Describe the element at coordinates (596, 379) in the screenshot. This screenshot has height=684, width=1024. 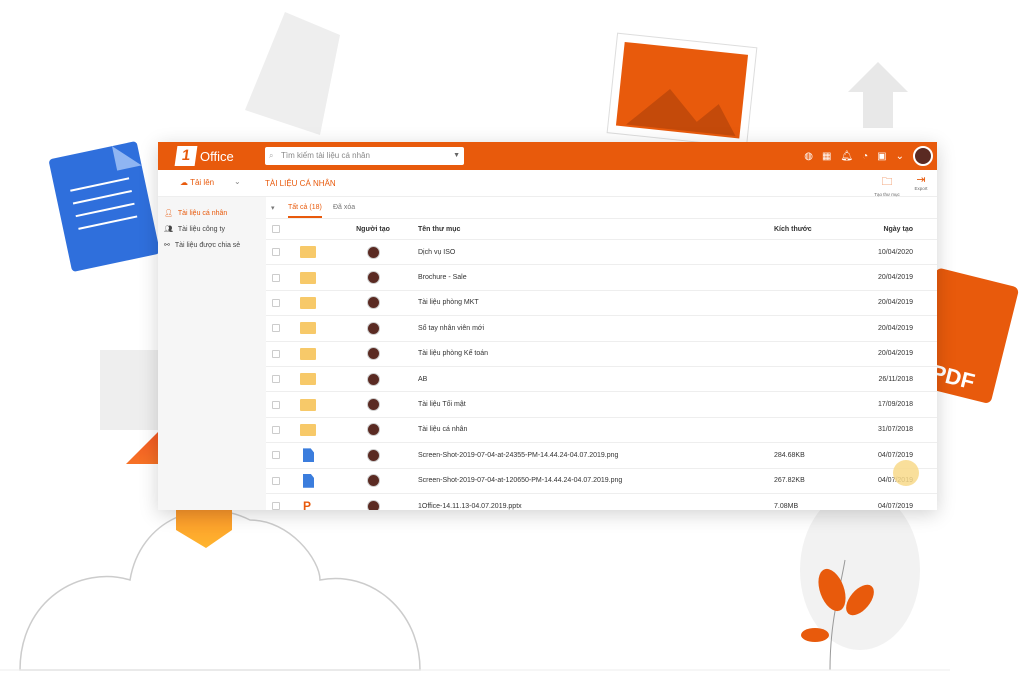
I see `file-name: AB` at that location.